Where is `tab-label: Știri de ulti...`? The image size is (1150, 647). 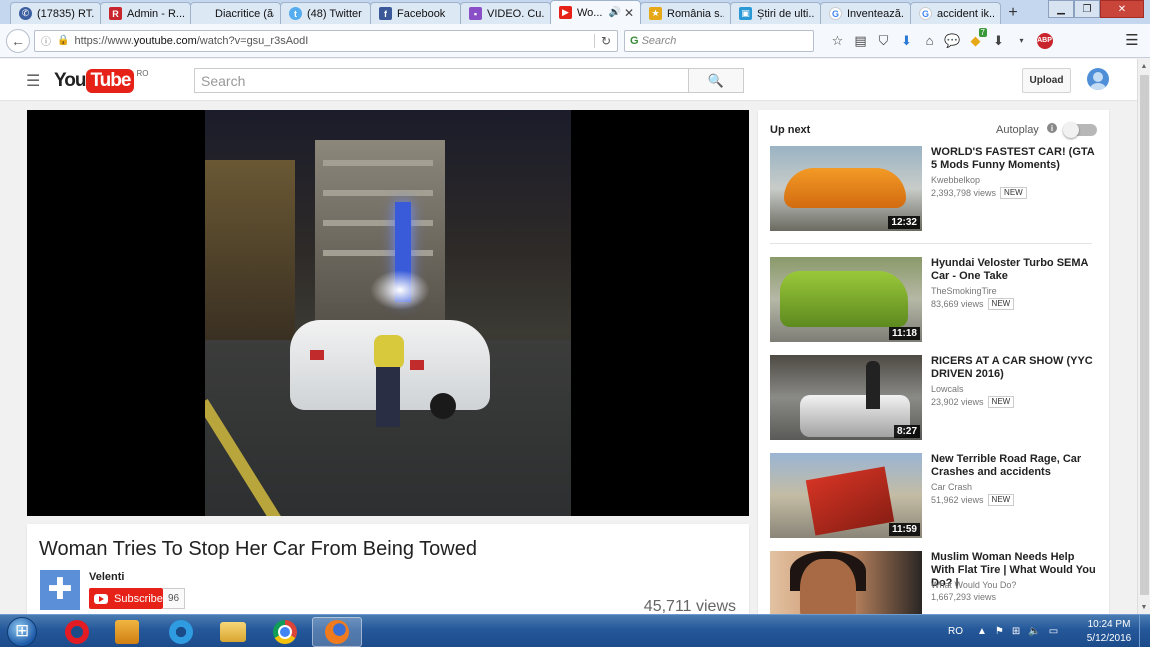
tab-label: Știri de ulti... is located at coordinates (785, 13).